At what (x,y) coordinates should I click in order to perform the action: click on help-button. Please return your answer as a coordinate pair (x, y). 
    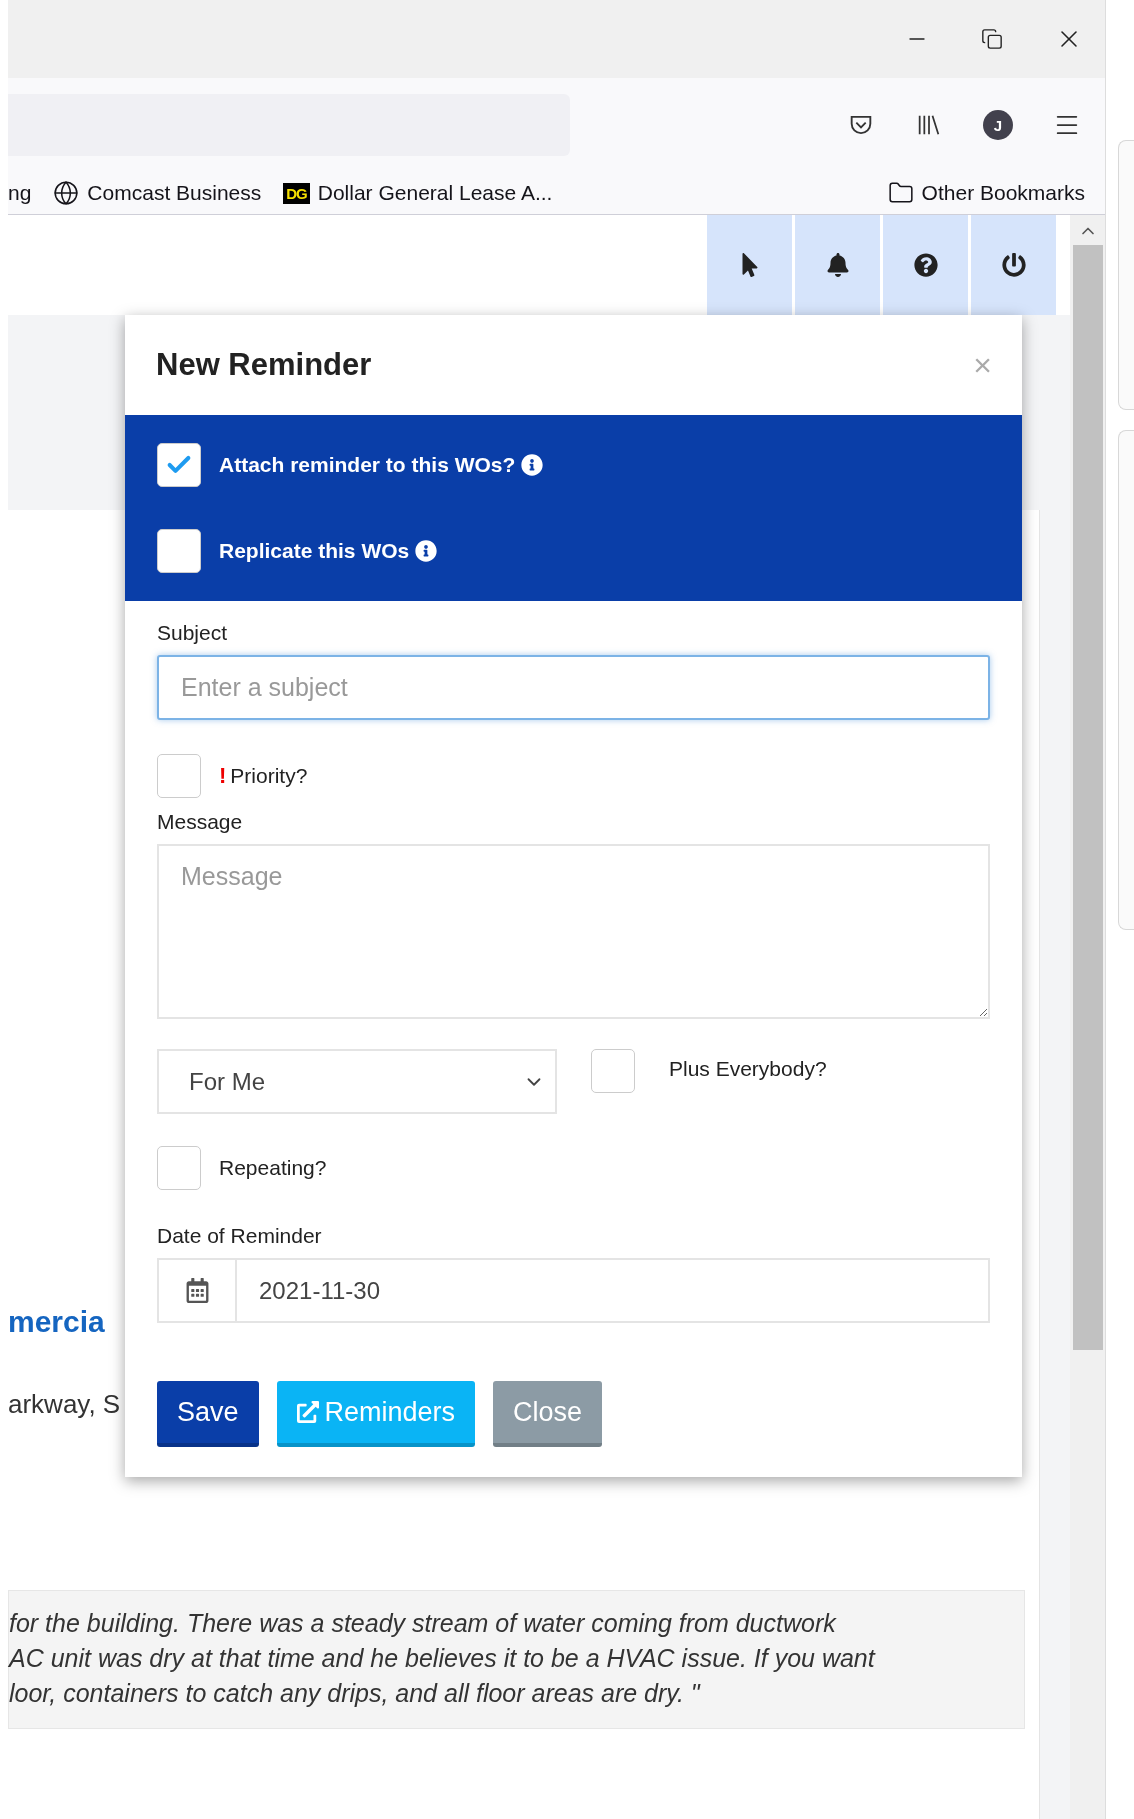
    Looking at the image, I should click on (925, 265).